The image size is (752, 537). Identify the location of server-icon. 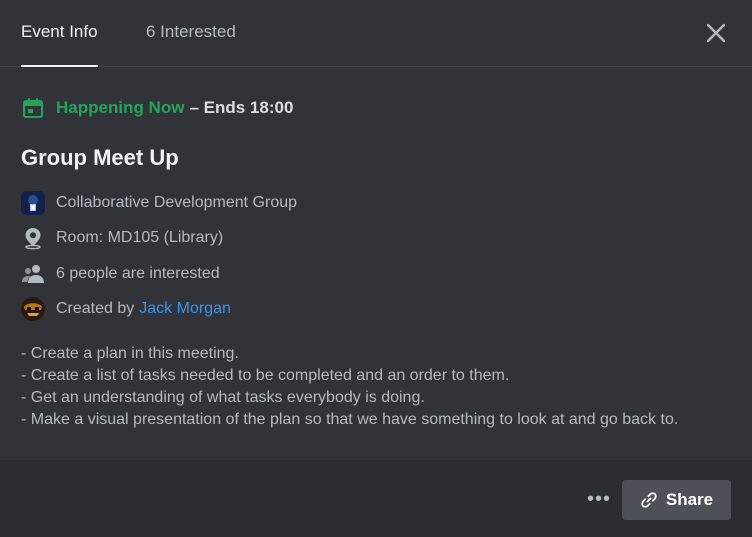
(33, 203).